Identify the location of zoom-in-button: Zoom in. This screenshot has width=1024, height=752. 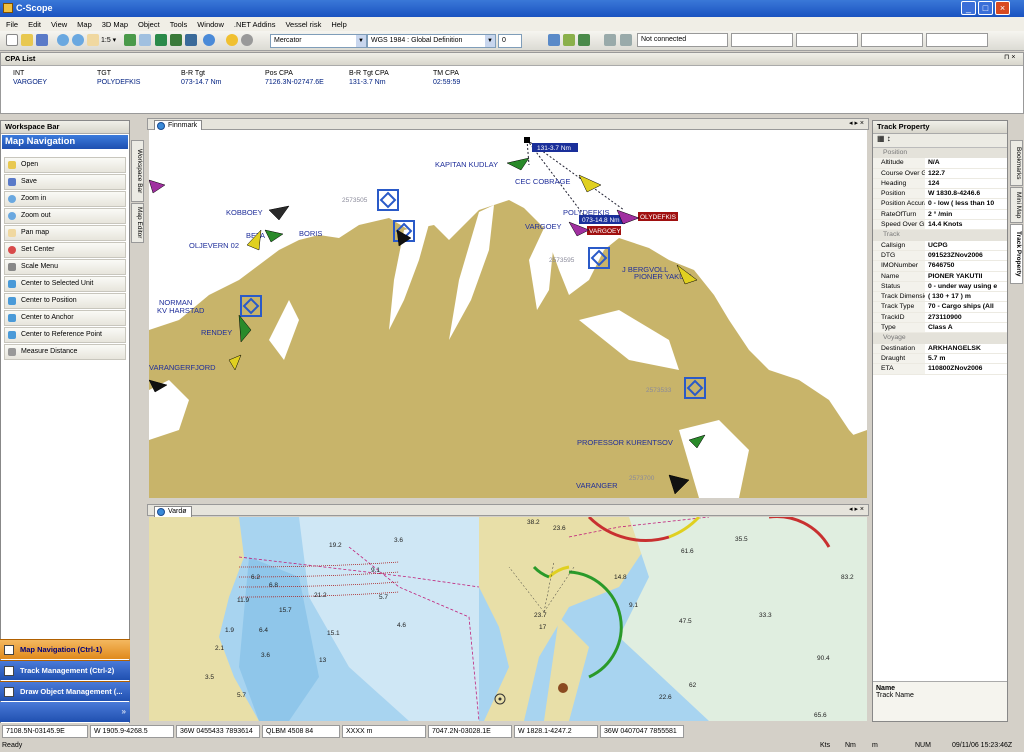
(65, 199).